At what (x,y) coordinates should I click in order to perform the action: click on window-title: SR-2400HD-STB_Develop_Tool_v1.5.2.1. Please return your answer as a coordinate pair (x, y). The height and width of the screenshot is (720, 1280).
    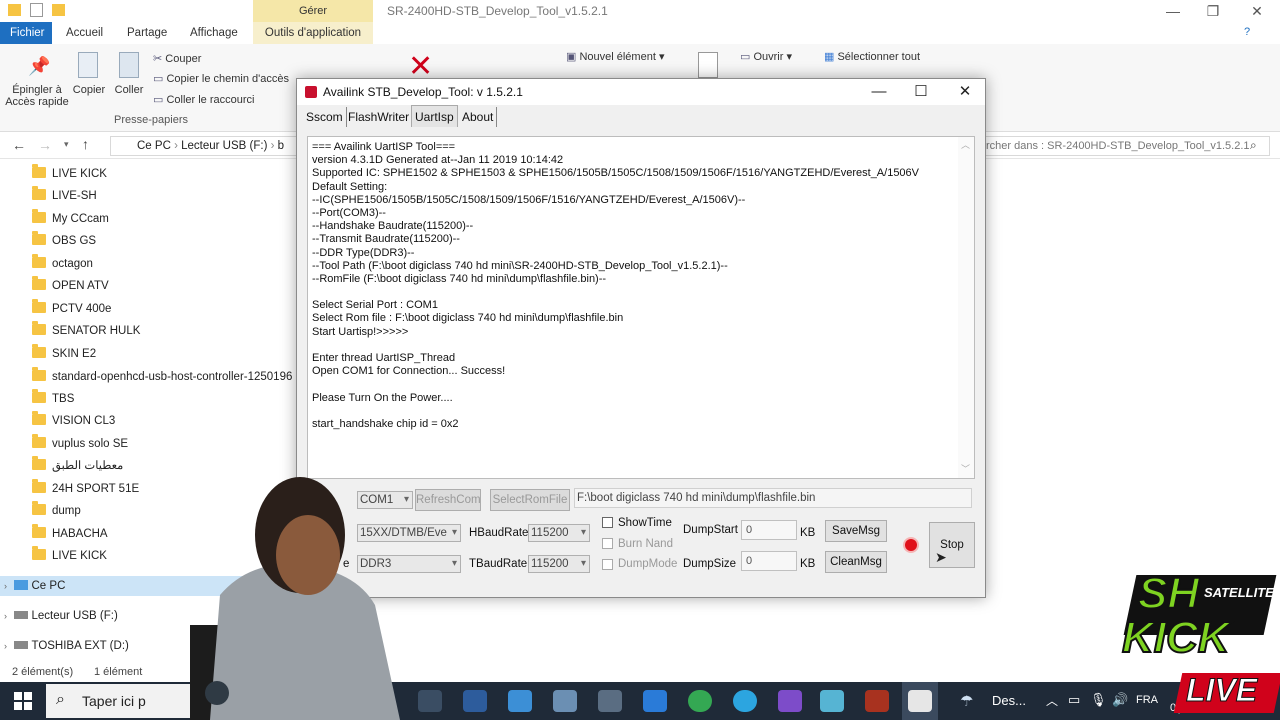
    Looking at the image, I should click on (497, 11).